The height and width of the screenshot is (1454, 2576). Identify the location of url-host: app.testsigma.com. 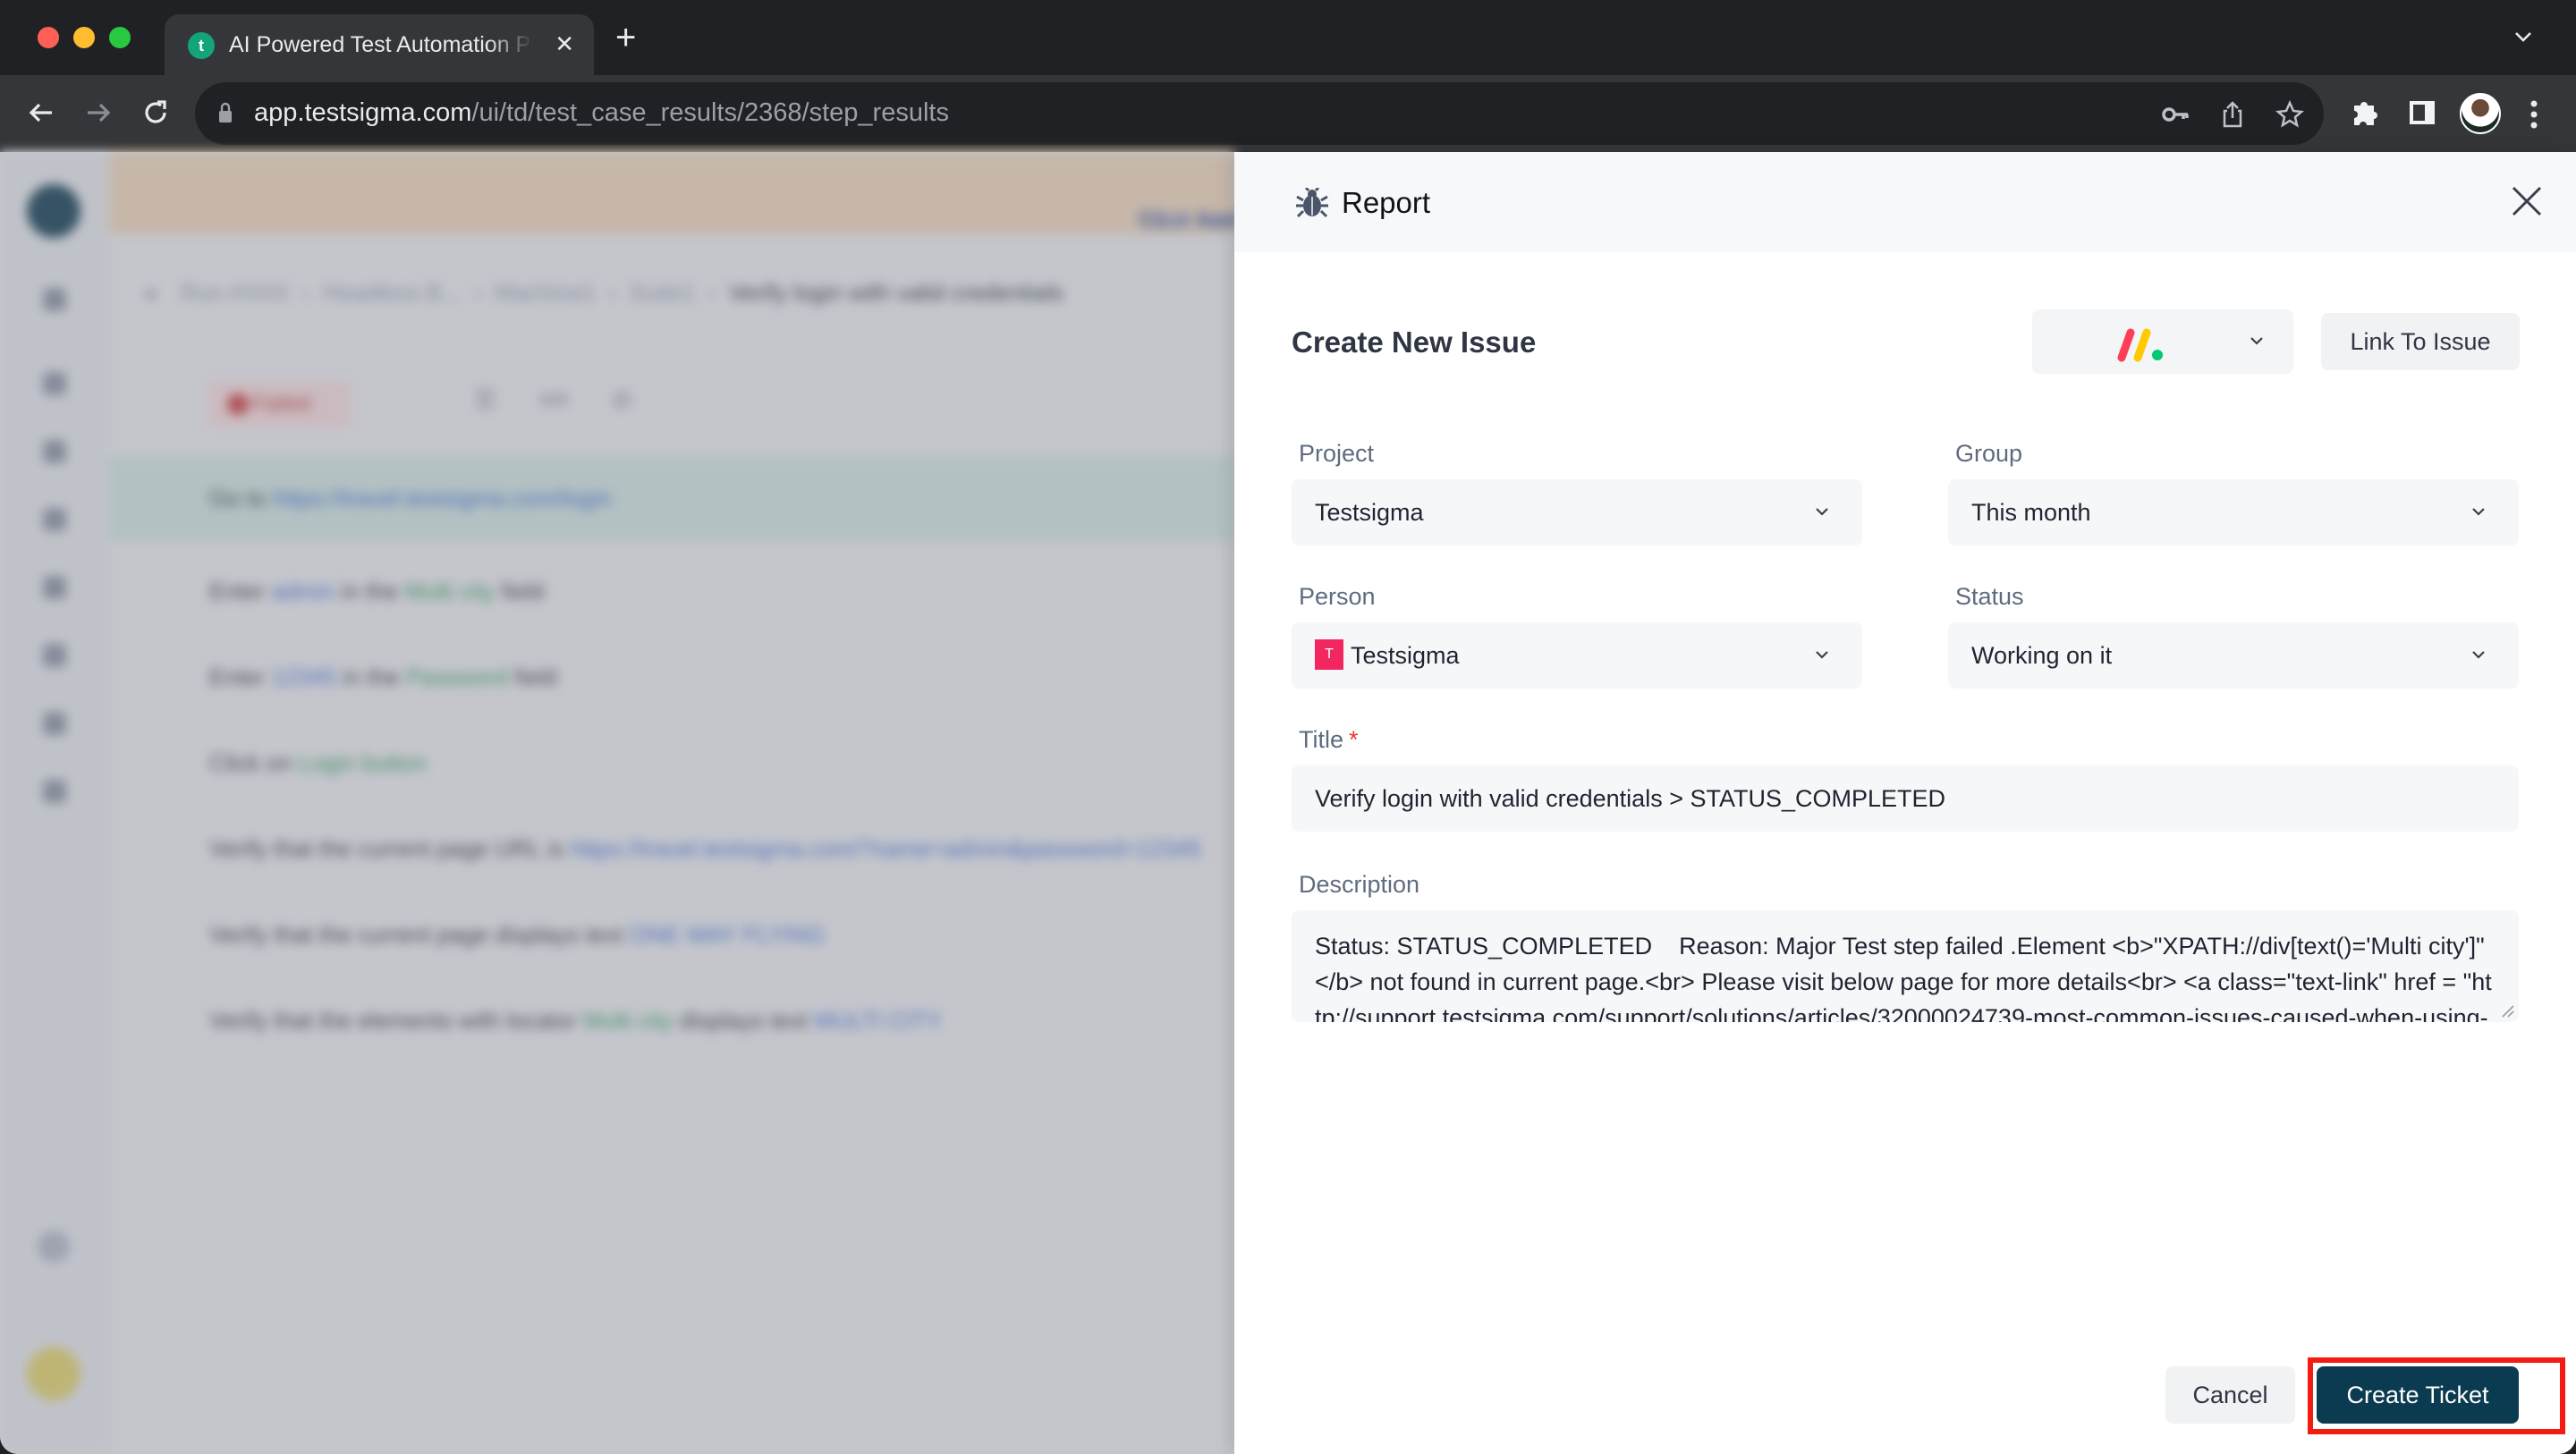
(363, 112).